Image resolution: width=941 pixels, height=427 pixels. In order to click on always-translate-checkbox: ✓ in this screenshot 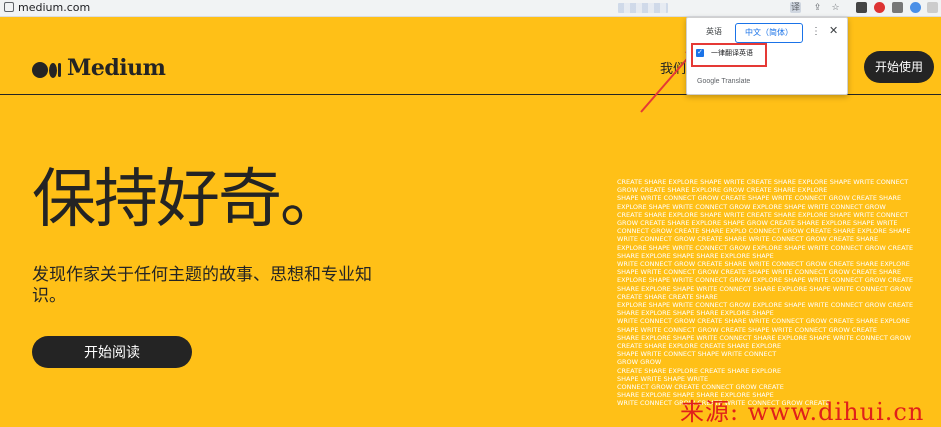, I will do `click(700, 53)`.